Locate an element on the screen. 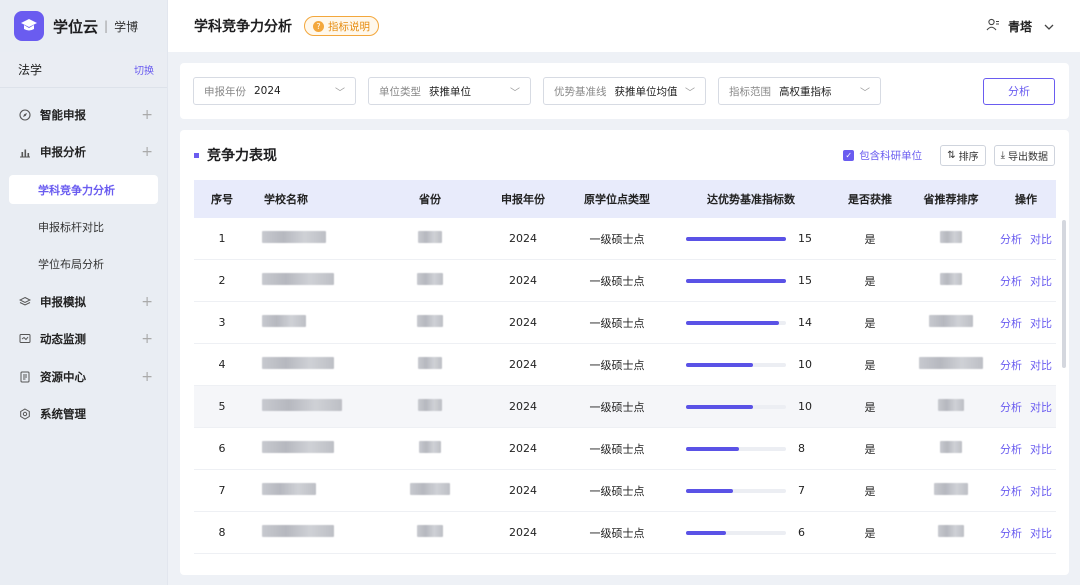  row-index: 8 is located at coordinates (222, 532).